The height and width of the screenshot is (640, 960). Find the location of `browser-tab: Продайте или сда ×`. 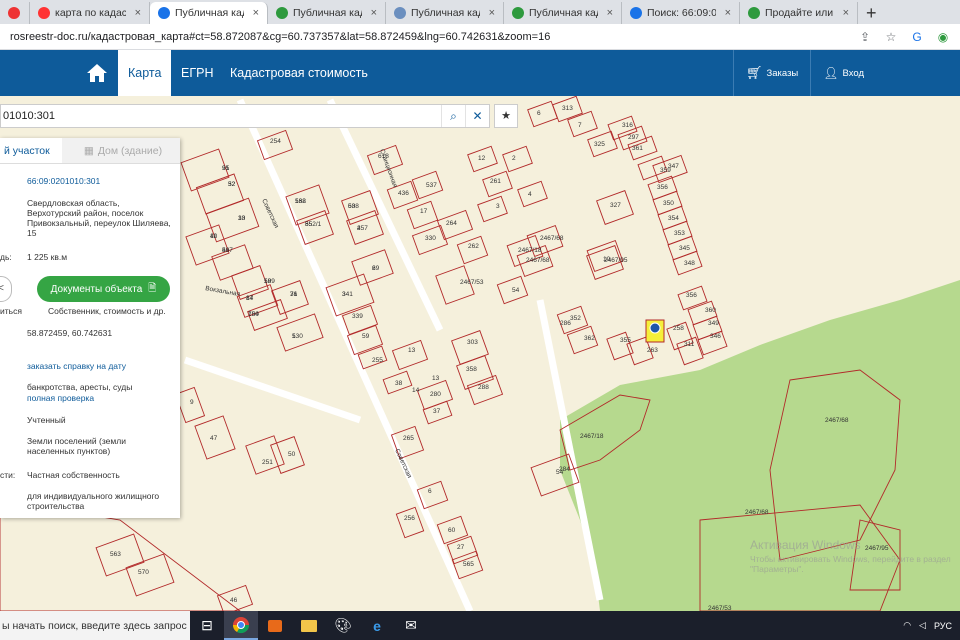

browser-tab: Продайте или сда × is located at coordinates (799, 13).